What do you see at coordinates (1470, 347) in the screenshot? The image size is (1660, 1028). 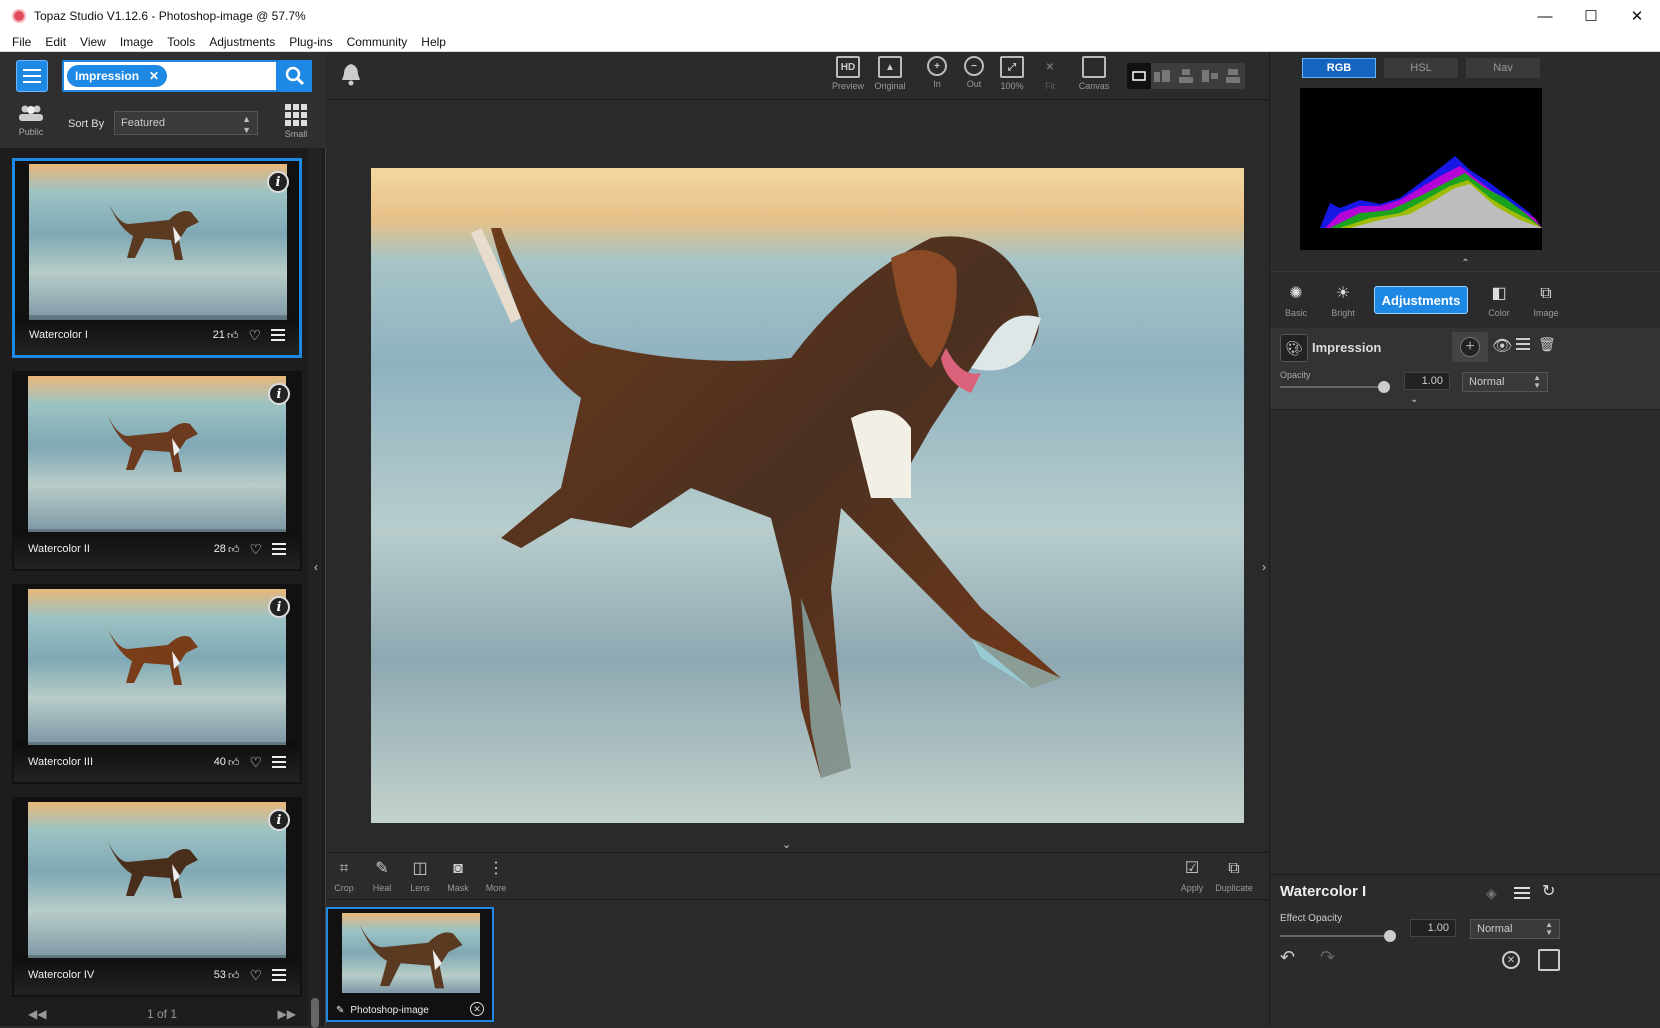 I see `add-adjustment-button: +` at bounding box center [1470, 347].